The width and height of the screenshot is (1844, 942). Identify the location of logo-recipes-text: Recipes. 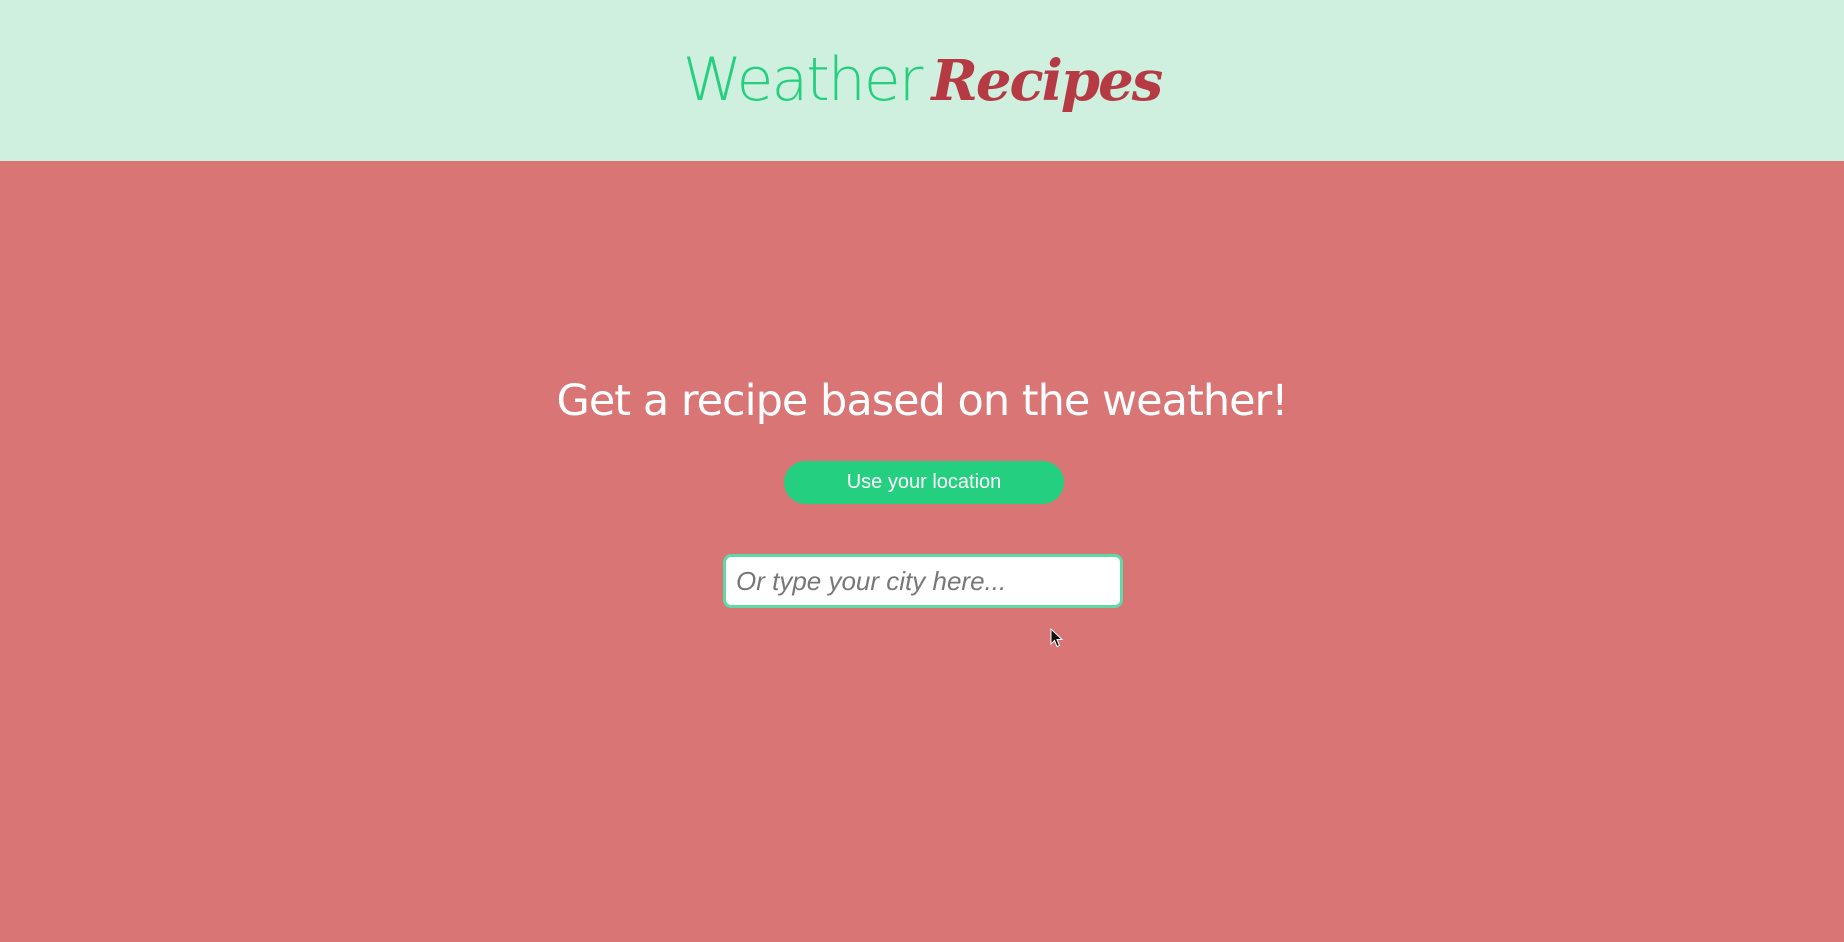
(1047, 81).